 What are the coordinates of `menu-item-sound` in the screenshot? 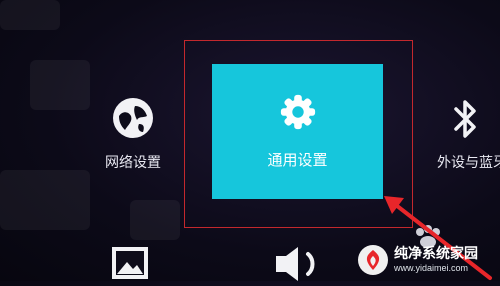 It's located at (300, 266).